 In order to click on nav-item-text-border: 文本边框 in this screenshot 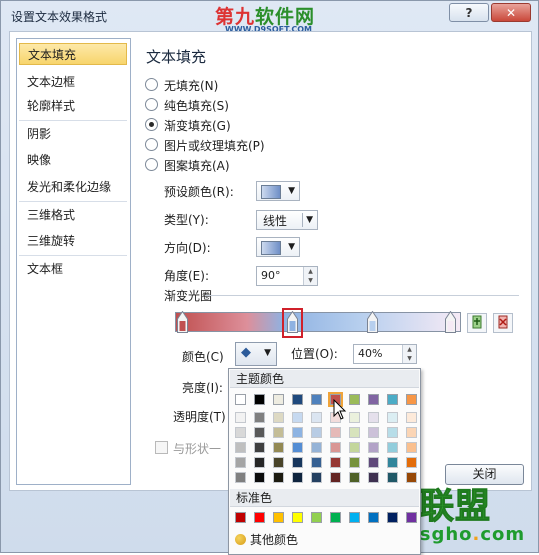, I will do `click(73, 82)`.